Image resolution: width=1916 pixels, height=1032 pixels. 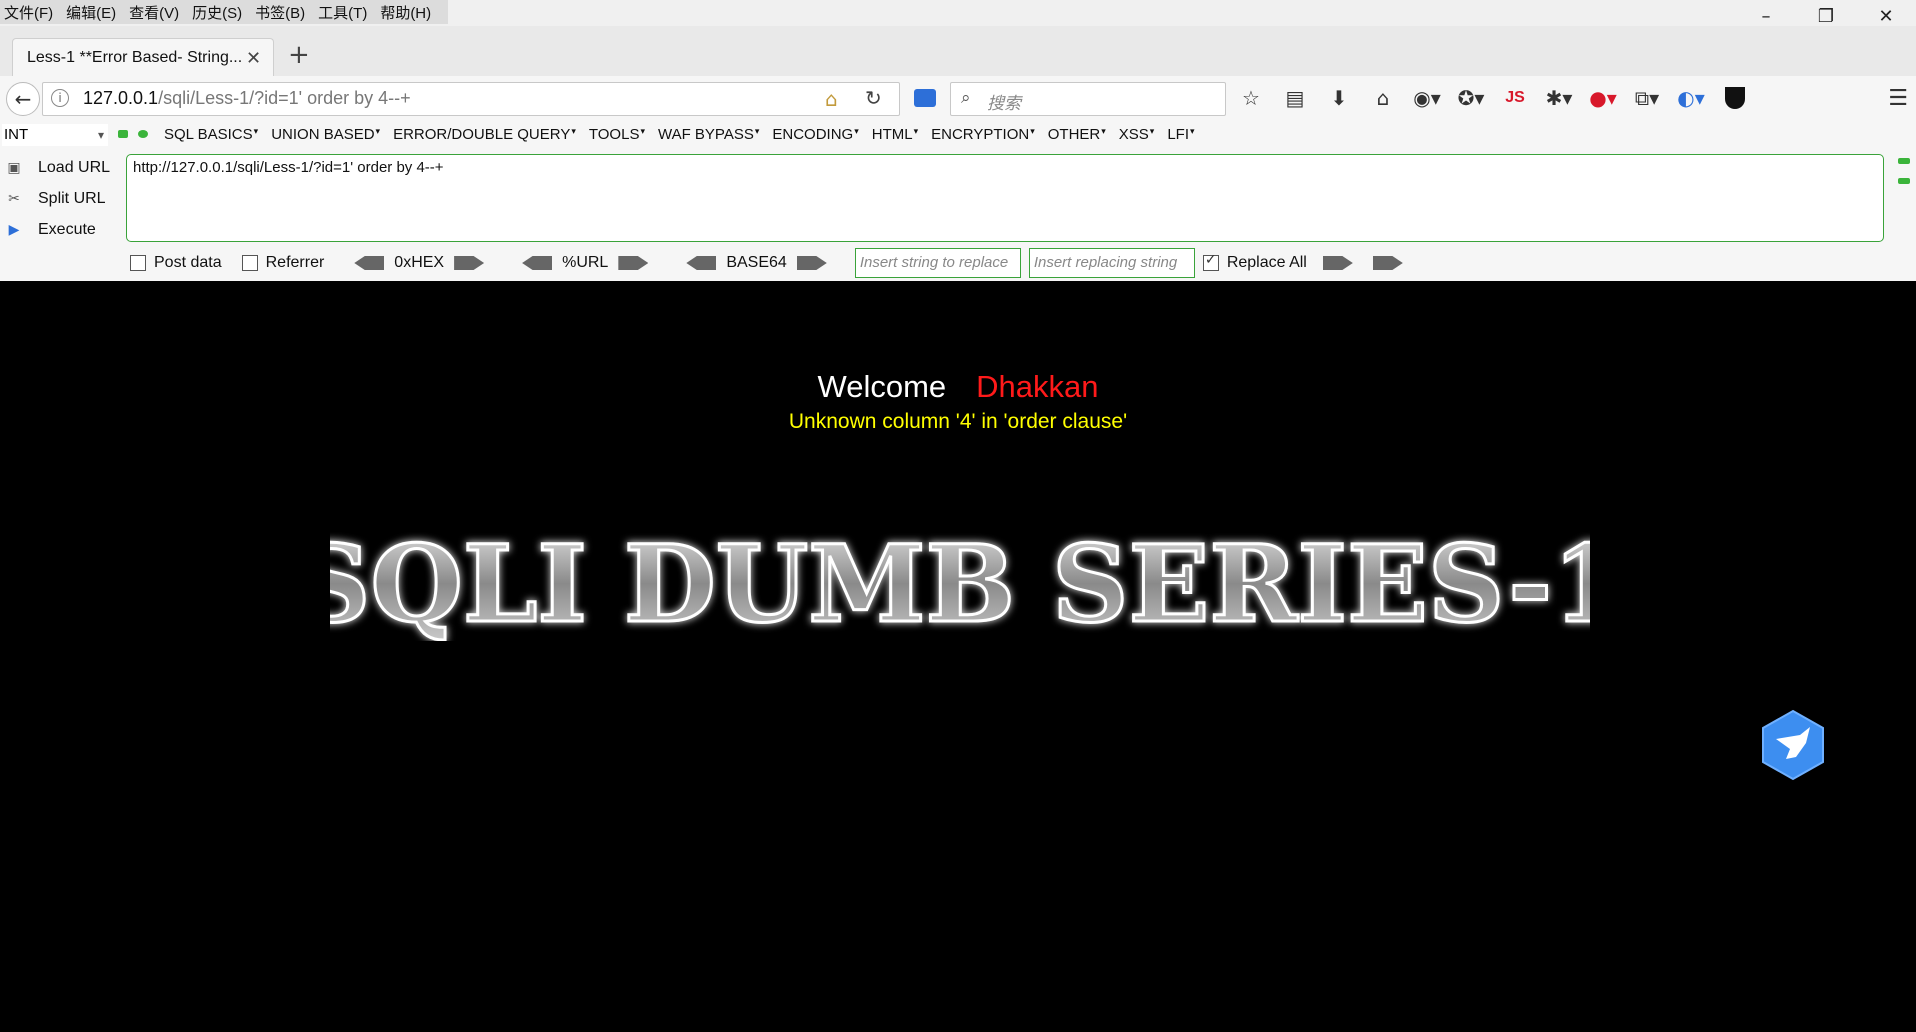 What do you see at coordinates (882, 386) in the screenshot?
I see `welcome-text: Welcome` at bounding box center [882, 386].